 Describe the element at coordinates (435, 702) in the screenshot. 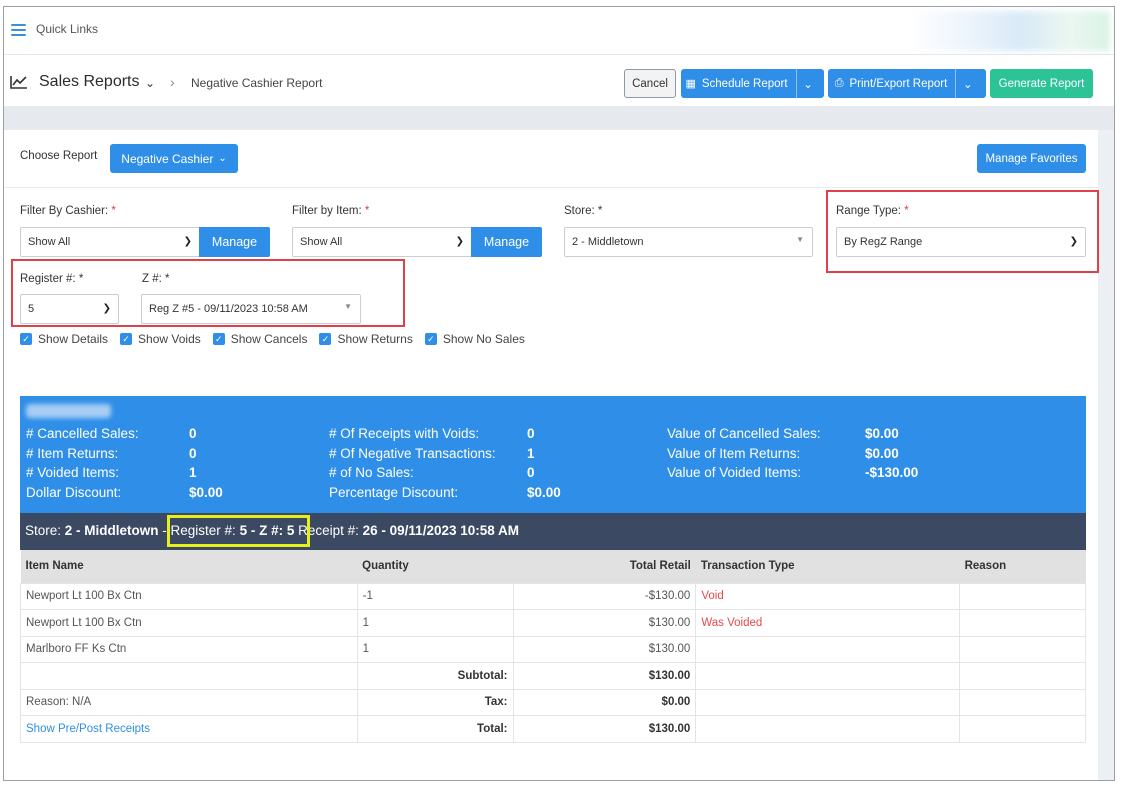

I see `tax-label: Tax:` at that location.